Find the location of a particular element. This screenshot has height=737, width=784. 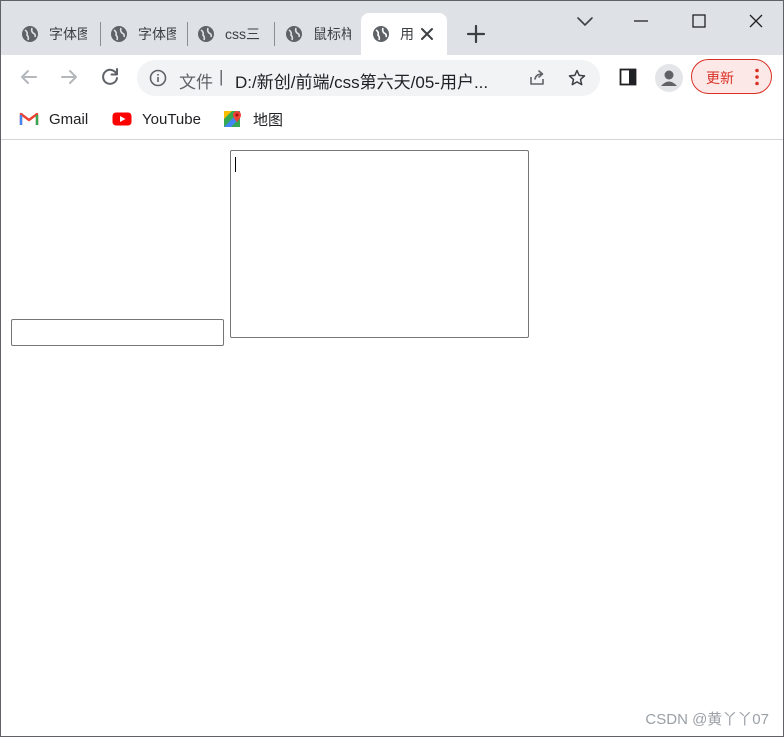

more-menu-icon is located at coordinates (757, 77).